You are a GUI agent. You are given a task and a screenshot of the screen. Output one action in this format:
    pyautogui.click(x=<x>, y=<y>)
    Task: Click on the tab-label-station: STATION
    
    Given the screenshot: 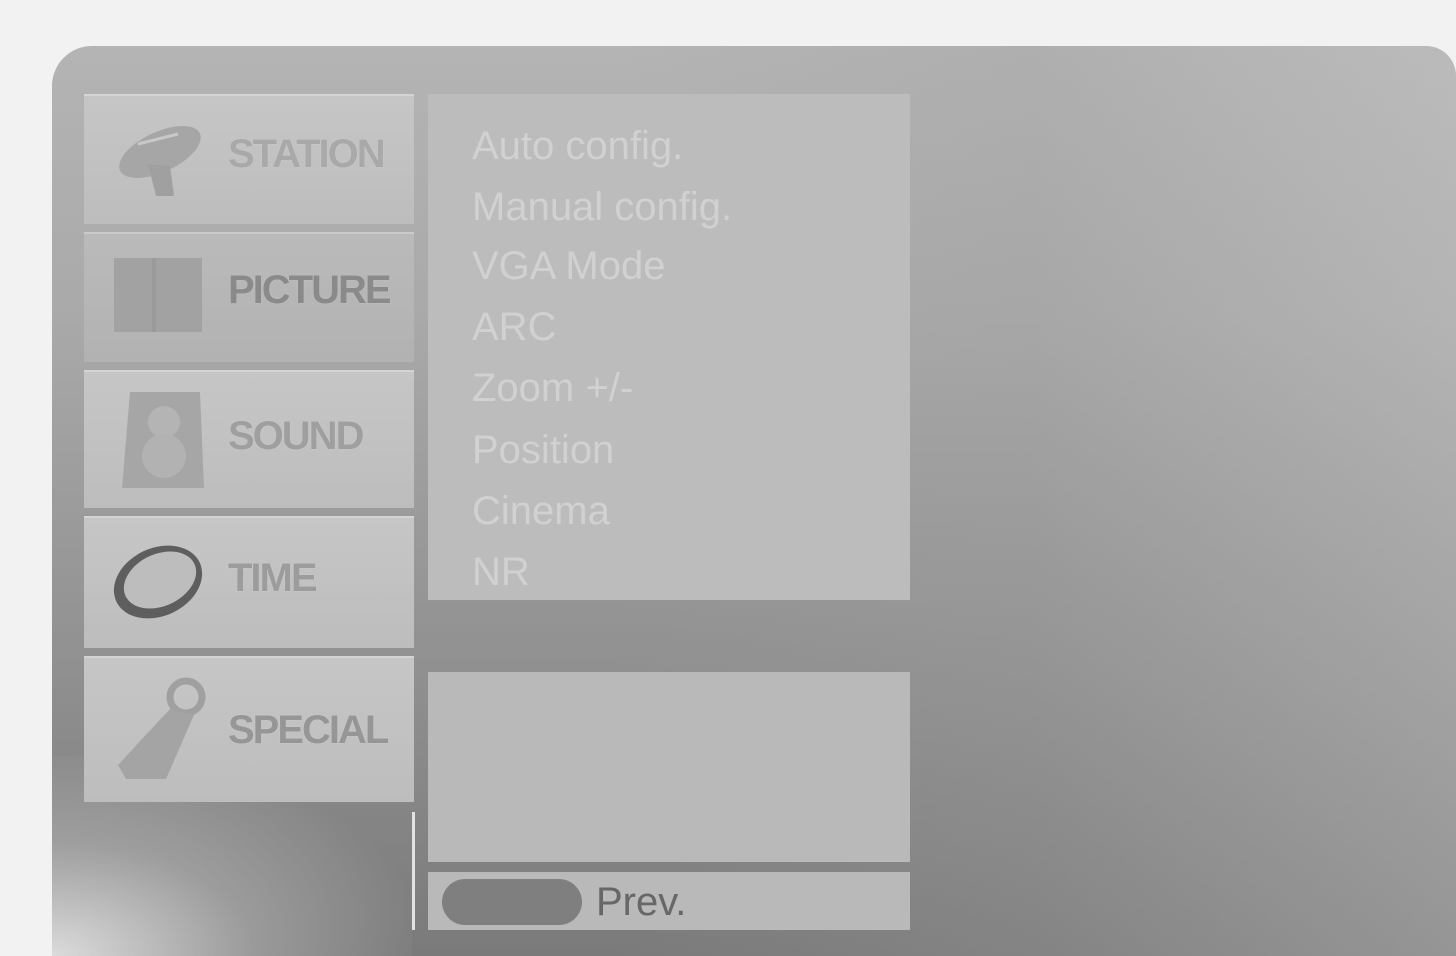 What is the action you would take?
    pyautogui.click(x=307, y=154)
    